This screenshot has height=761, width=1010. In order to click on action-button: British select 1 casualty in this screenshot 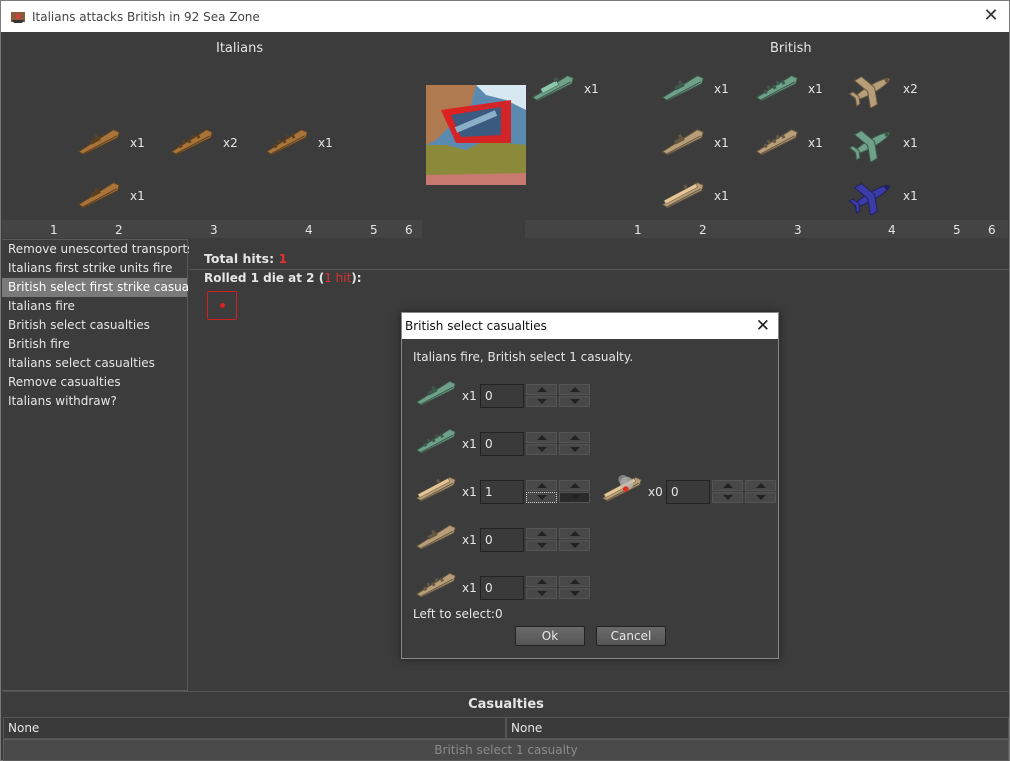, I will do `click(506, 750)`.